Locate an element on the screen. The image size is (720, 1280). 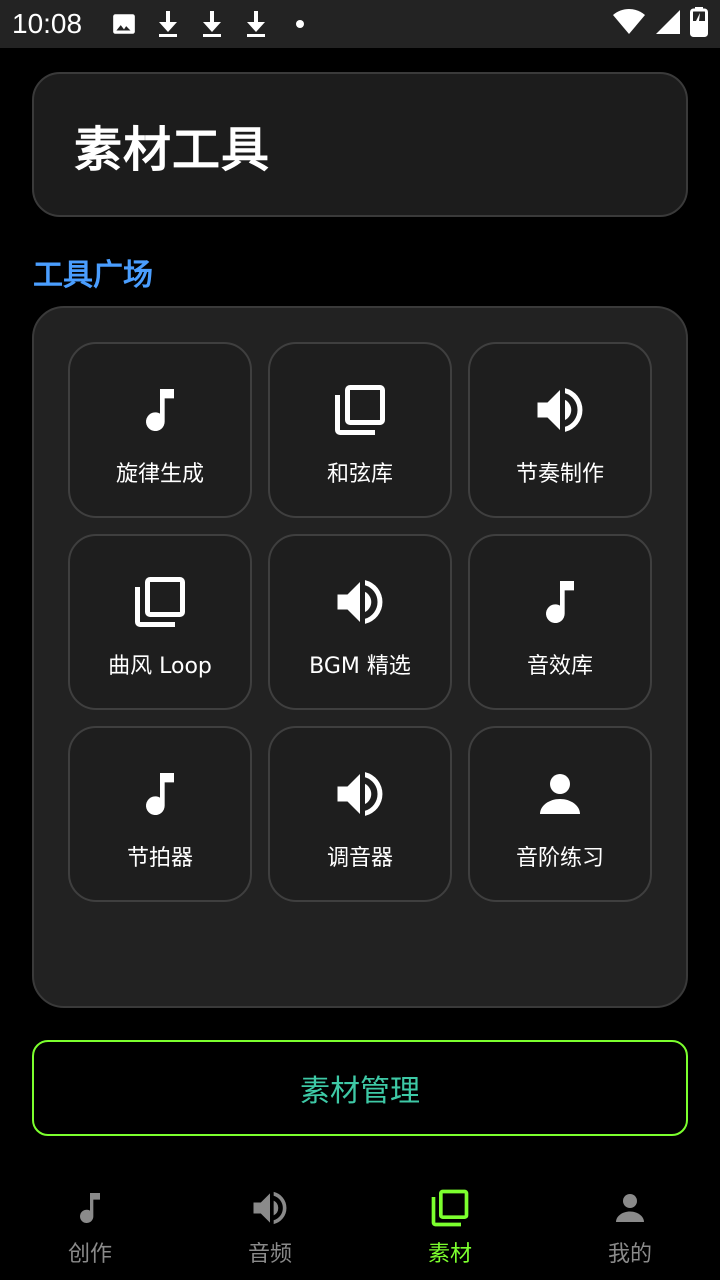
tool-bgm: BGM 精选 is located at coordinates (360, 622).